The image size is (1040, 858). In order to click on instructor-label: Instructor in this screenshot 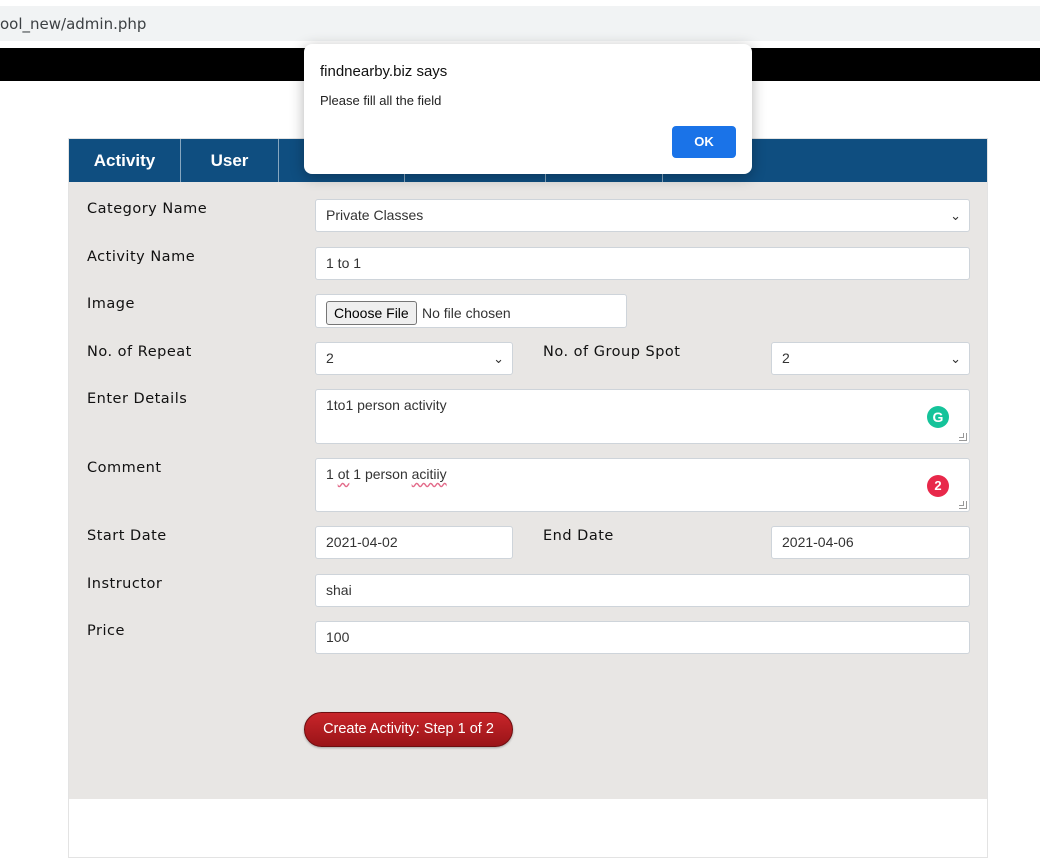, I will do `click(125, 584)`.